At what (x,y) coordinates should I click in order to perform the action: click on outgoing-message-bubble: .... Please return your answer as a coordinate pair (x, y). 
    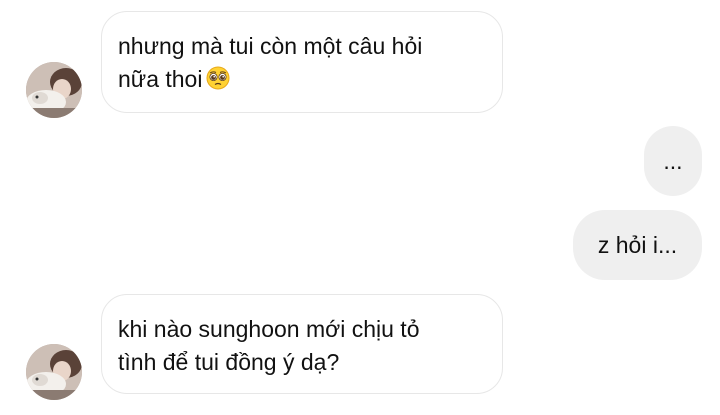
    Looking at the image, I should click on (673, 161).